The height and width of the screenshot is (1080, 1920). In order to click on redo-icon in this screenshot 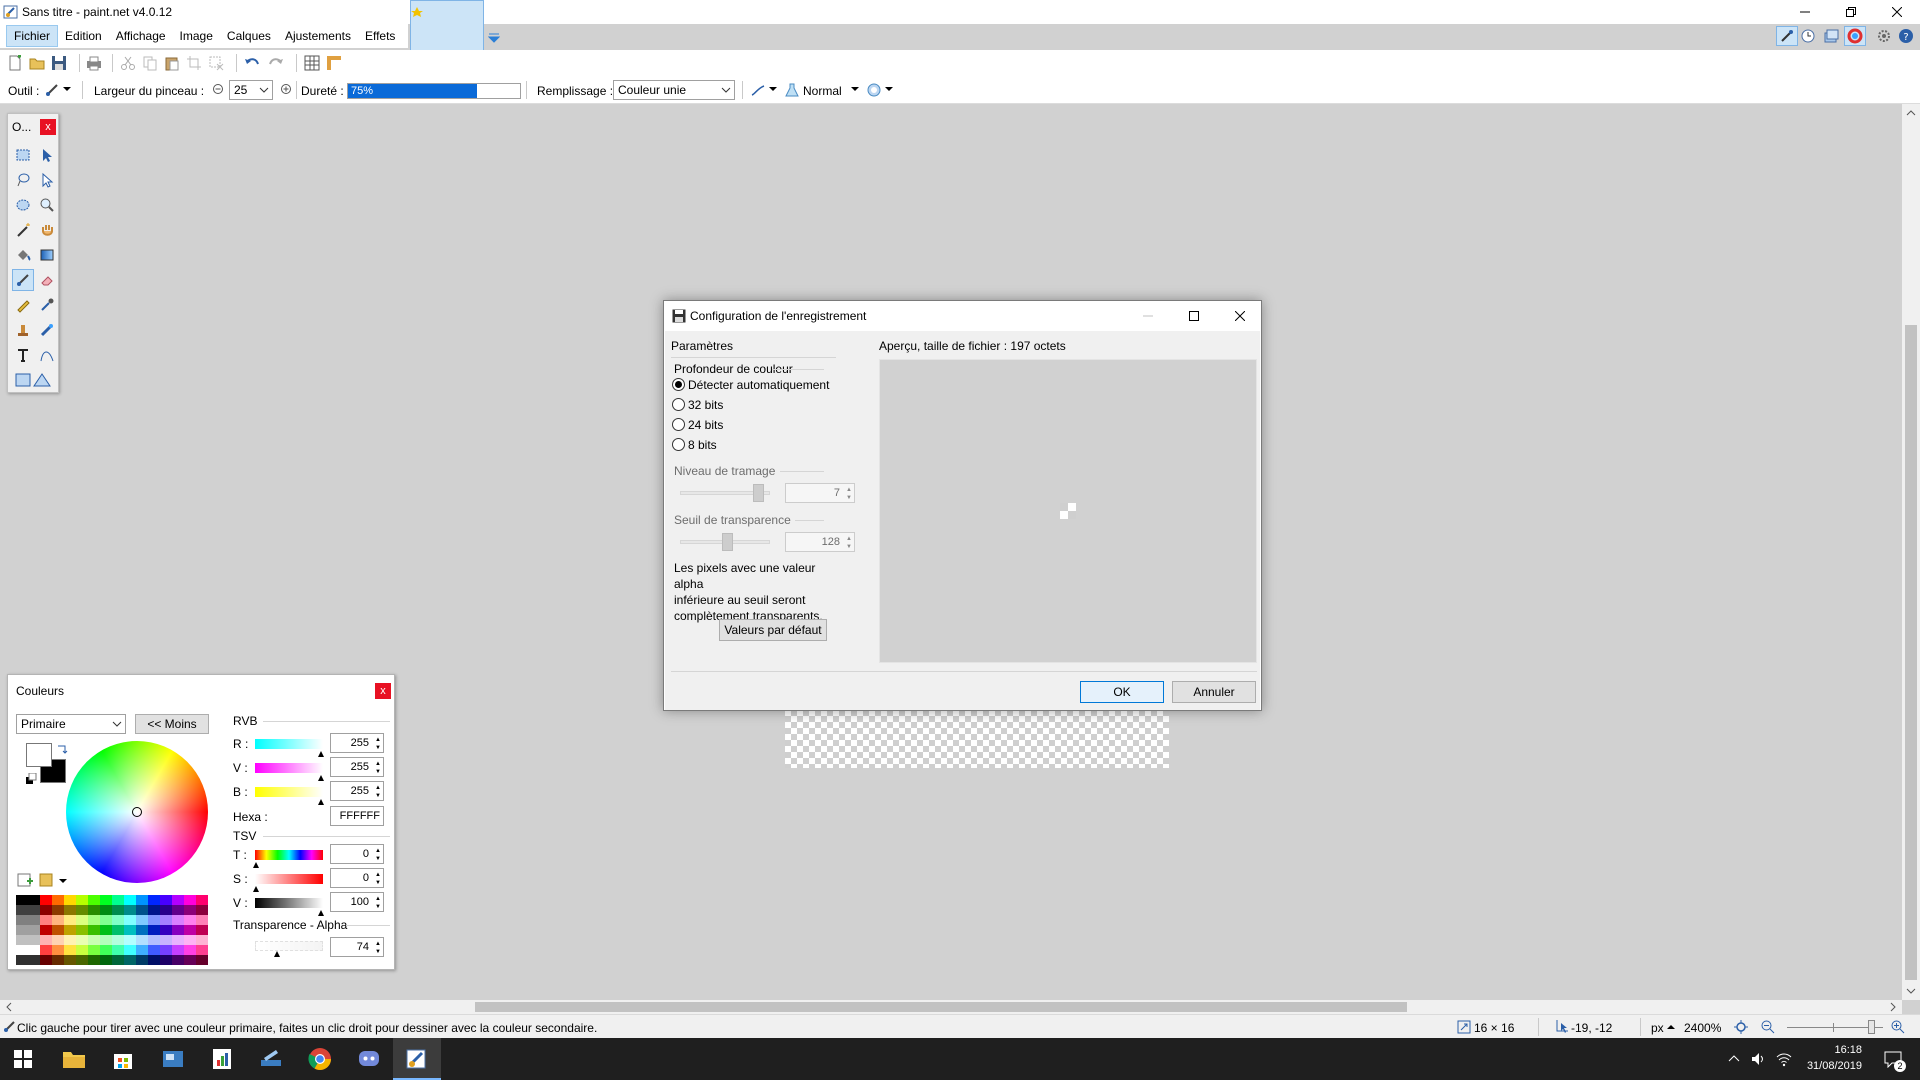, I will do `click(276, 63)`.